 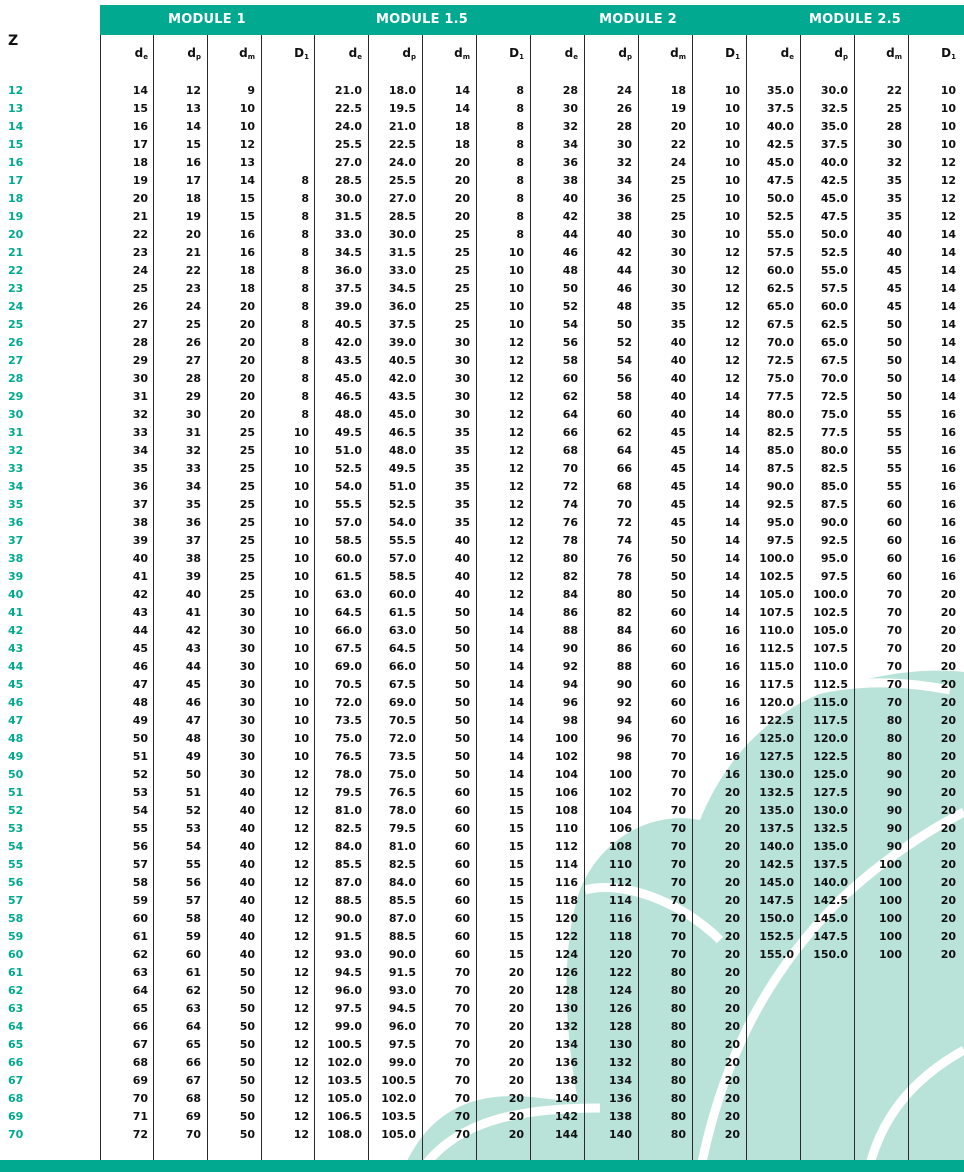 I want to click on table-cell: 140, so click(x=566, y=1098).